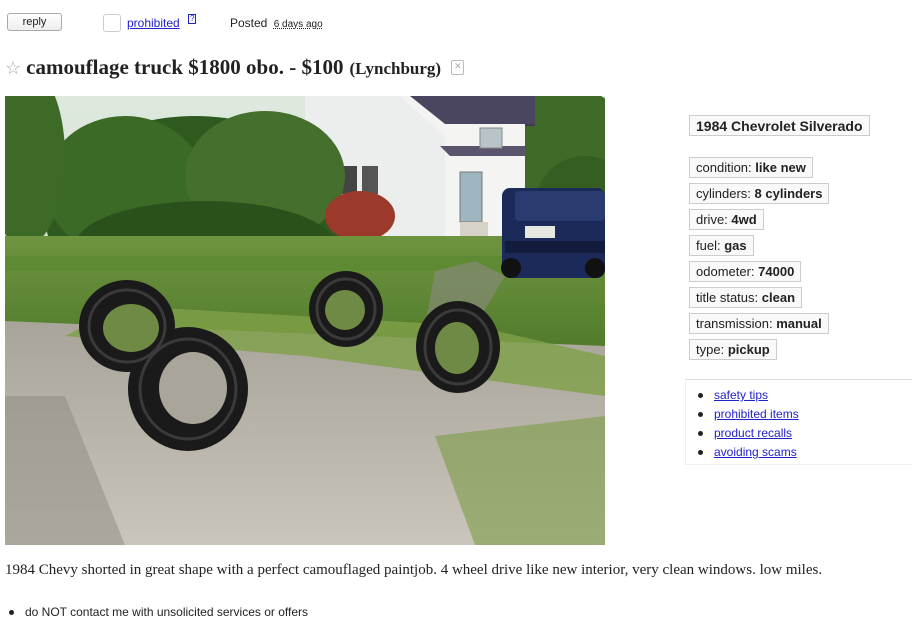 The image size is (912, 625). What do you see at coordinates (298, 24) in the screenshot?
I see `posted-time: 6 days ago` at bounding box center [298, 24].